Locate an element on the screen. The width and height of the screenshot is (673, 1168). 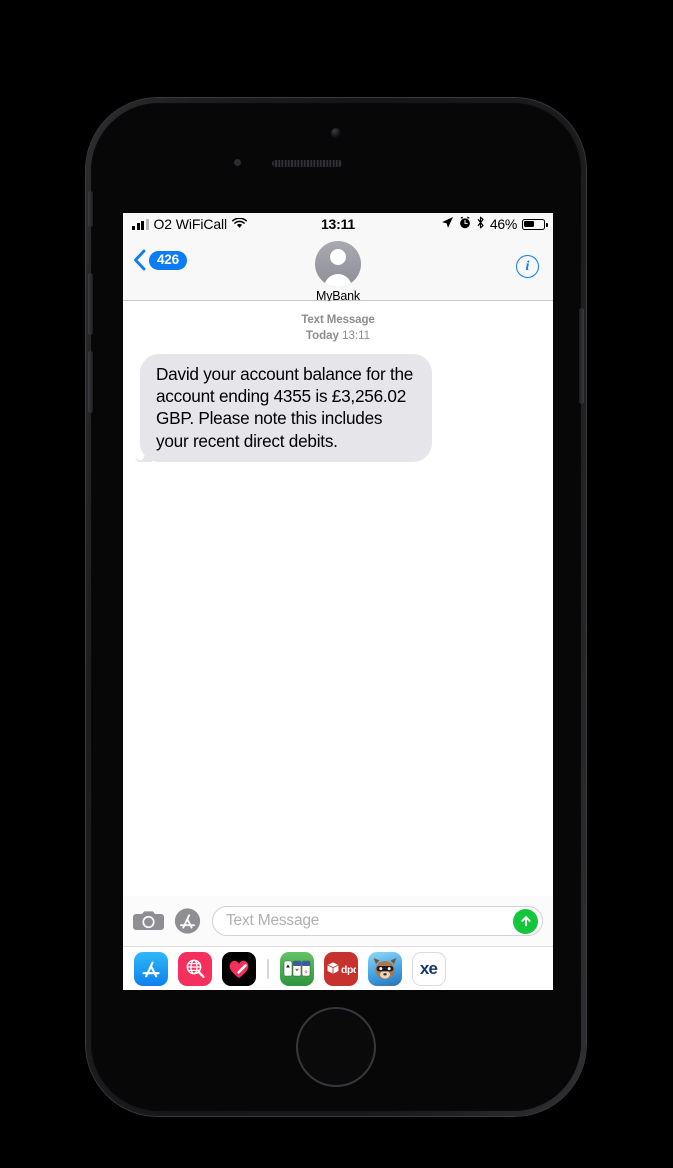
heart-icon is located at coordinates (239, 969).